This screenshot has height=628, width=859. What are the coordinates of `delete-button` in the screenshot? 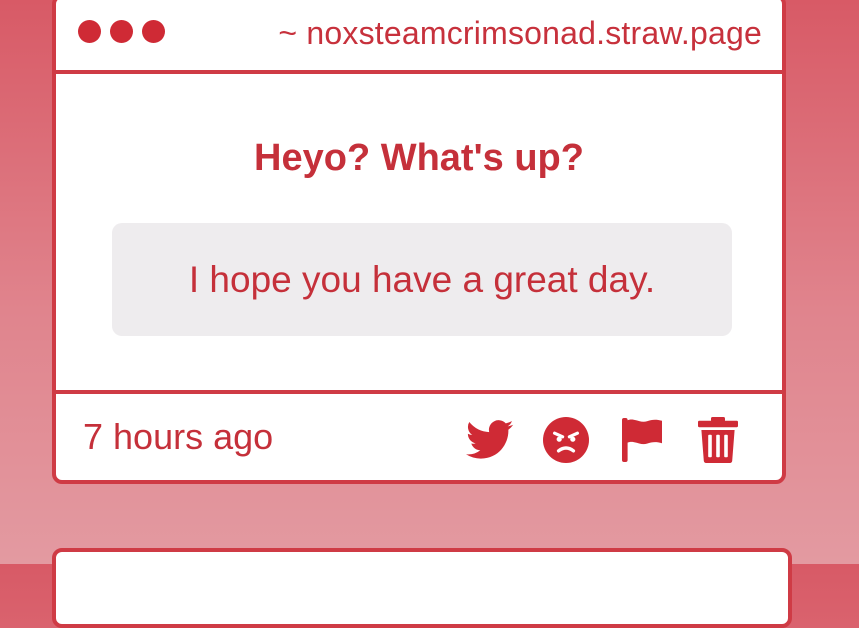 It's located at (718, 440).